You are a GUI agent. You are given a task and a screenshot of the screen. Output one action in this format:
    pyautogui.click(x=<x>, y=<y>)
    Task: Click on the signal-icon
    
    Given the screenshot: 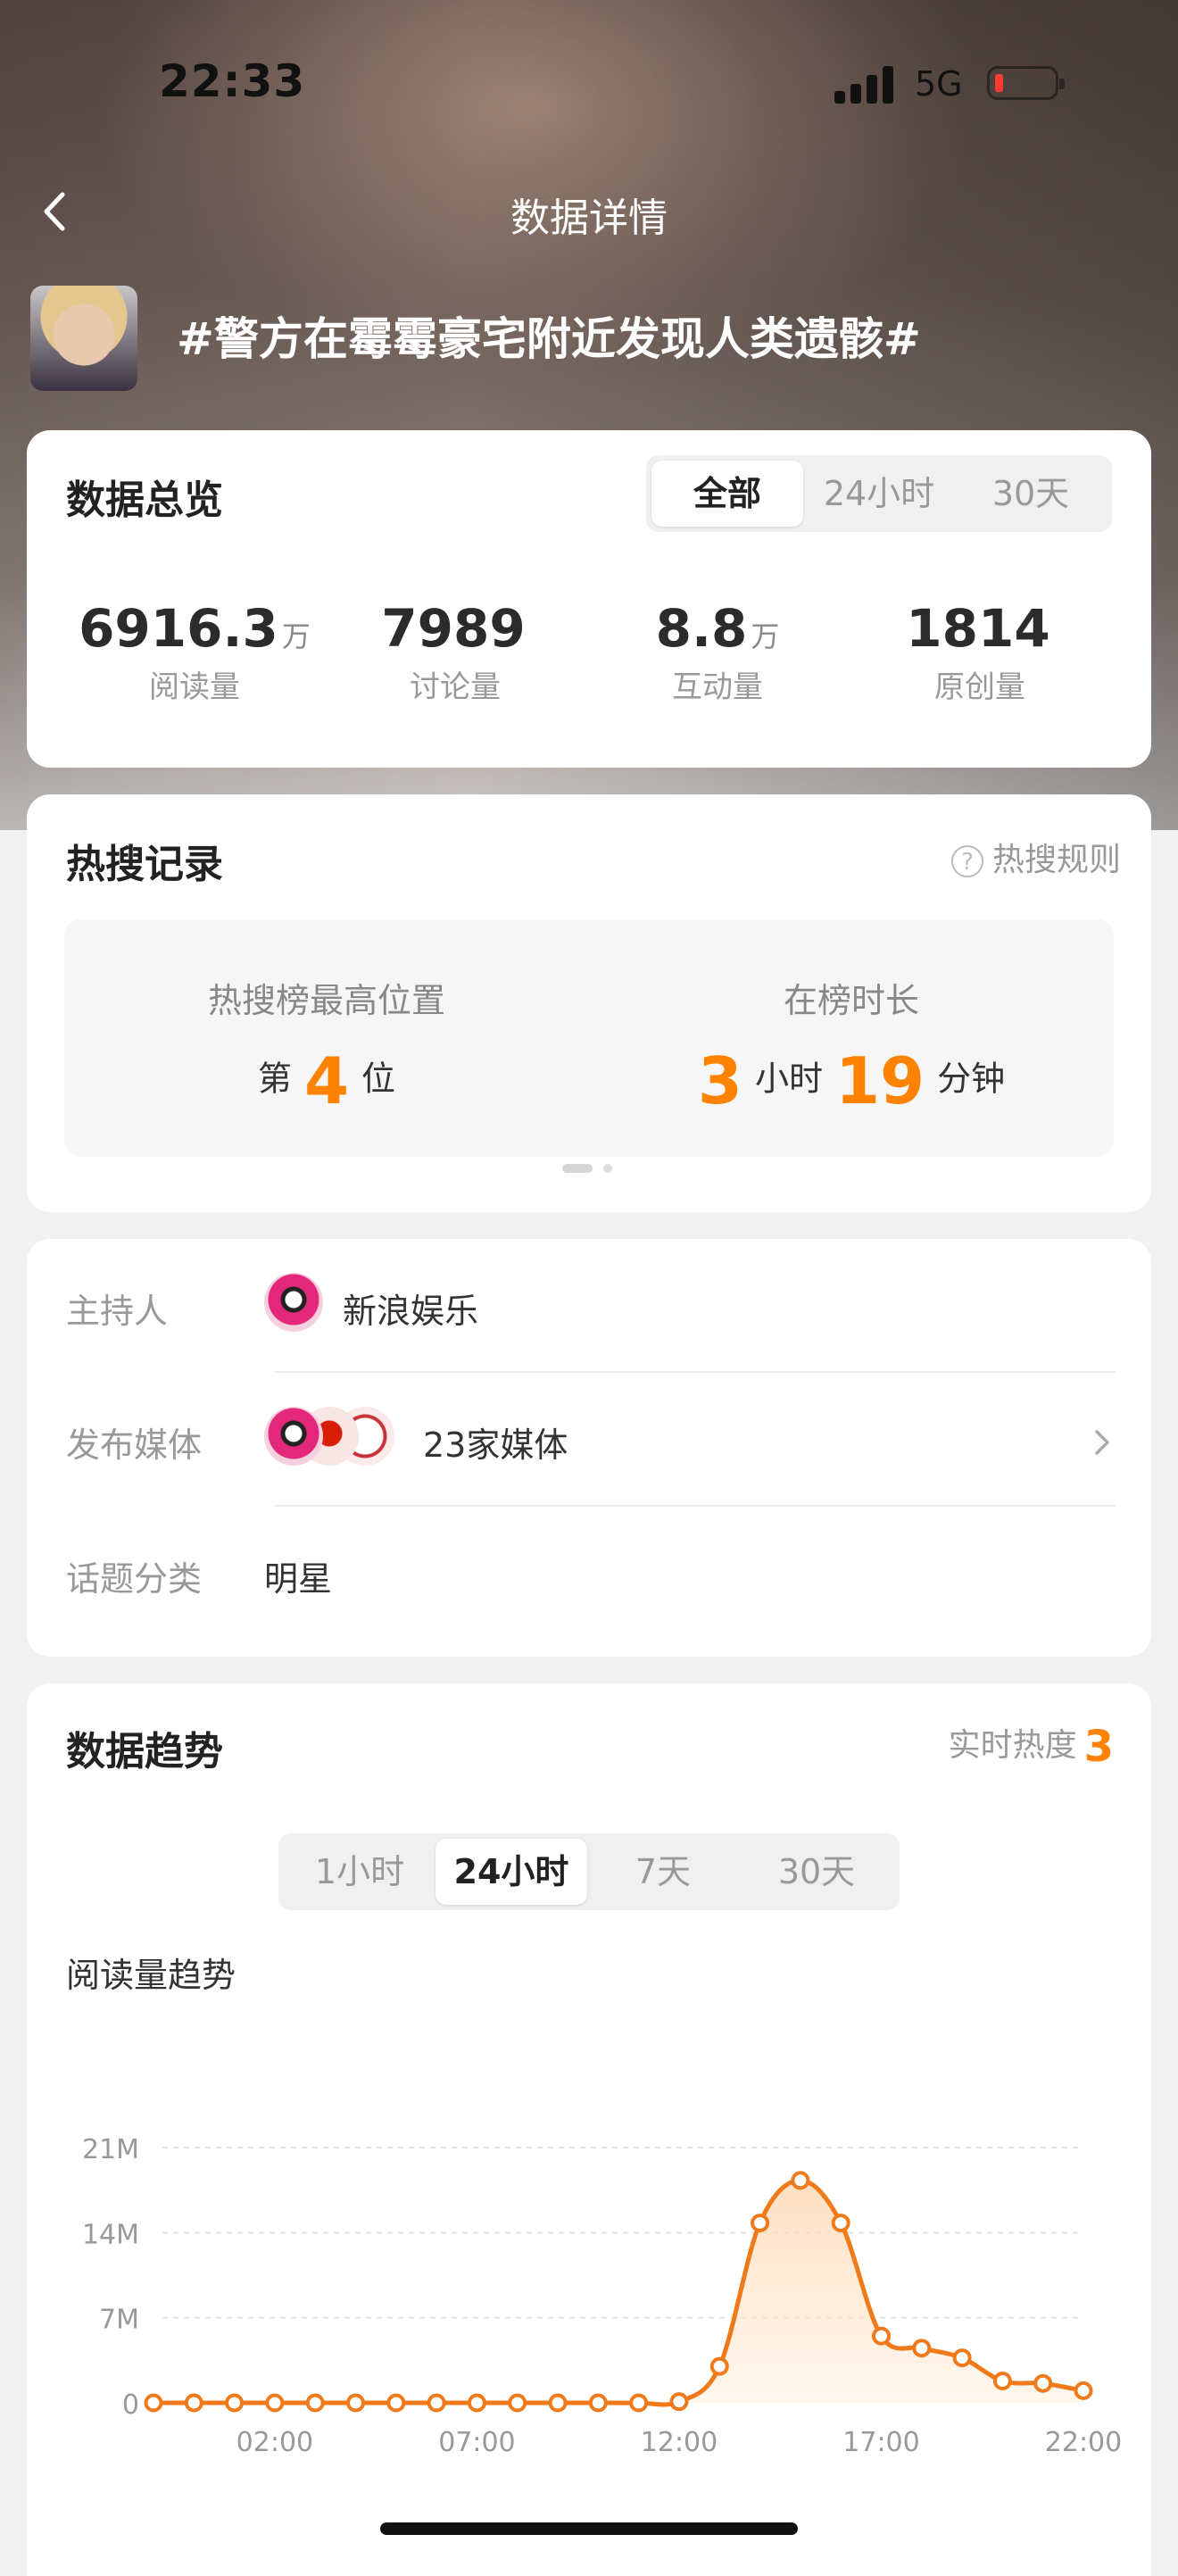 What is the action you would take?
    pyautogui.click(x=865, y=84)
    